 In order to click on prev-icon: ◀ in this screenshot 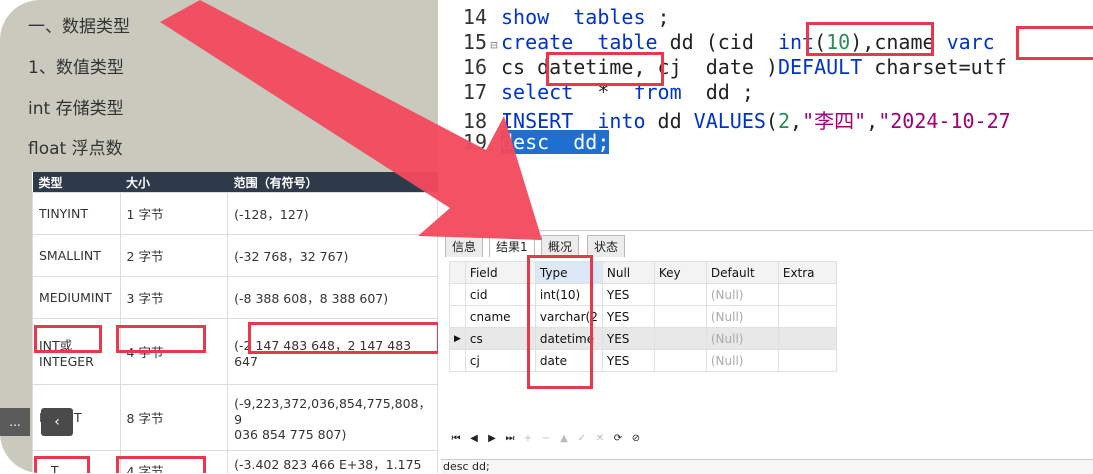, I will do `click(474, 439)`.